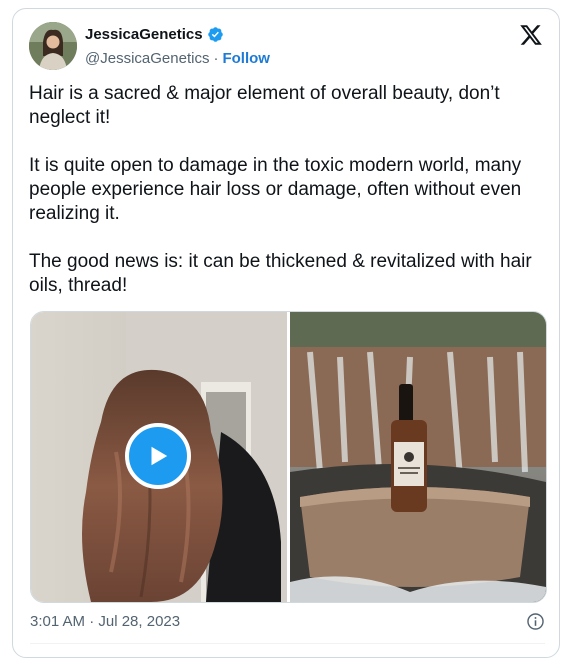 The width and height of the screenshot is (575, 658). I want to click on author-handle-row: @JessicaGenetics · Follow, so click(177, 58).